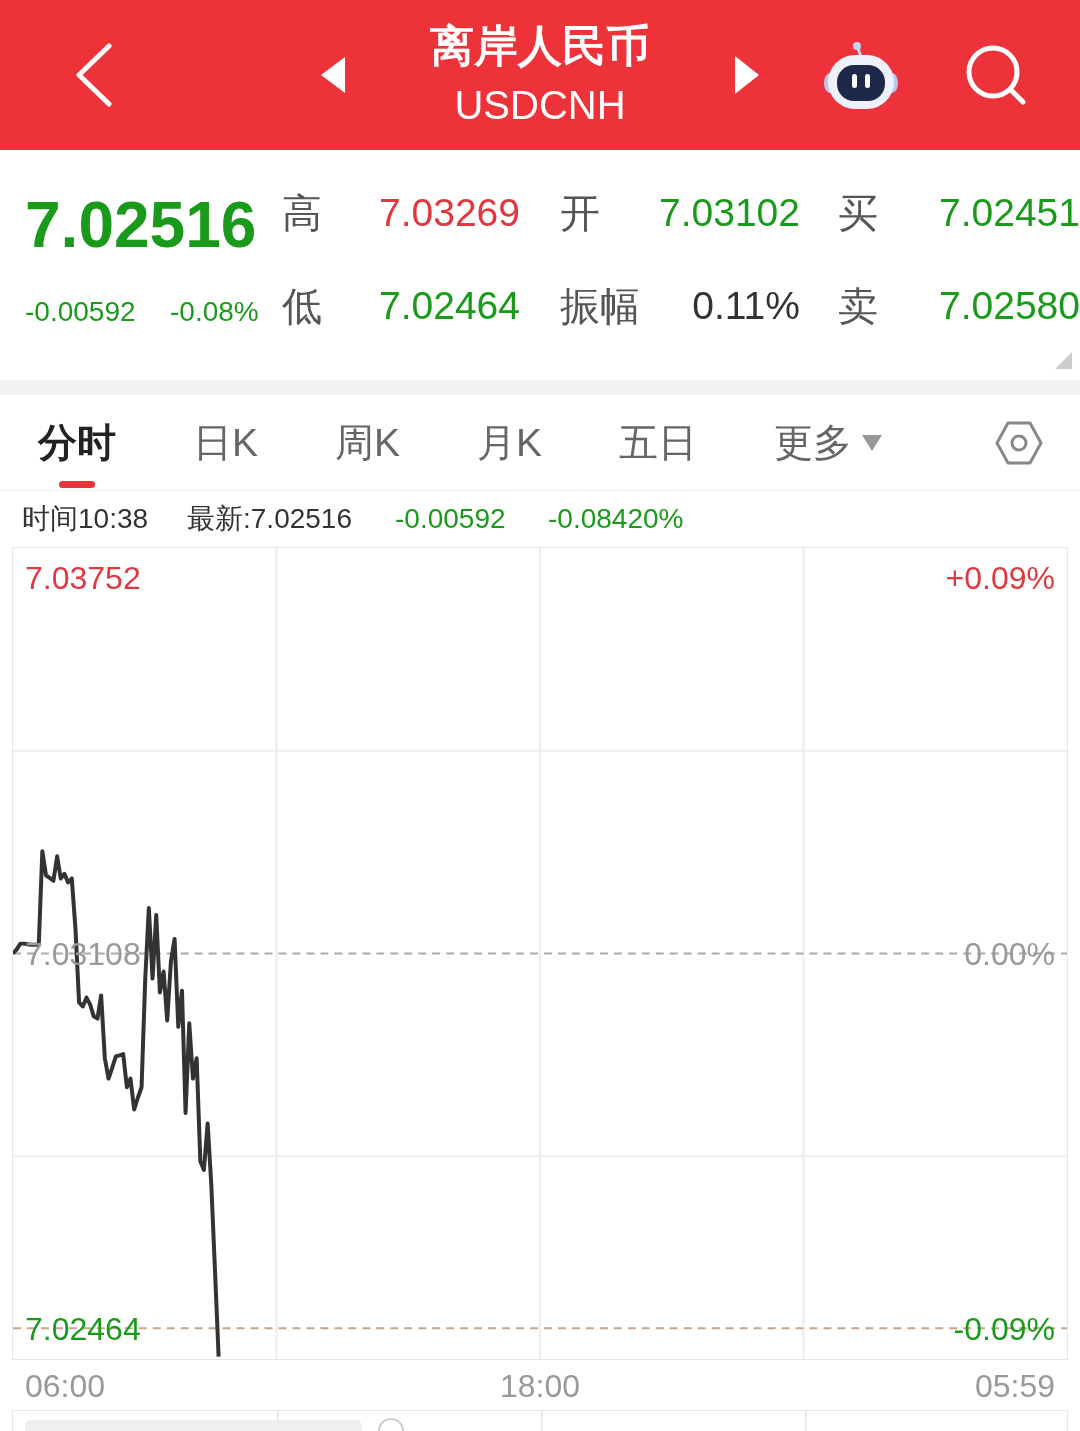  I want to click on change-readout: -0.00592, so click(451, 519).